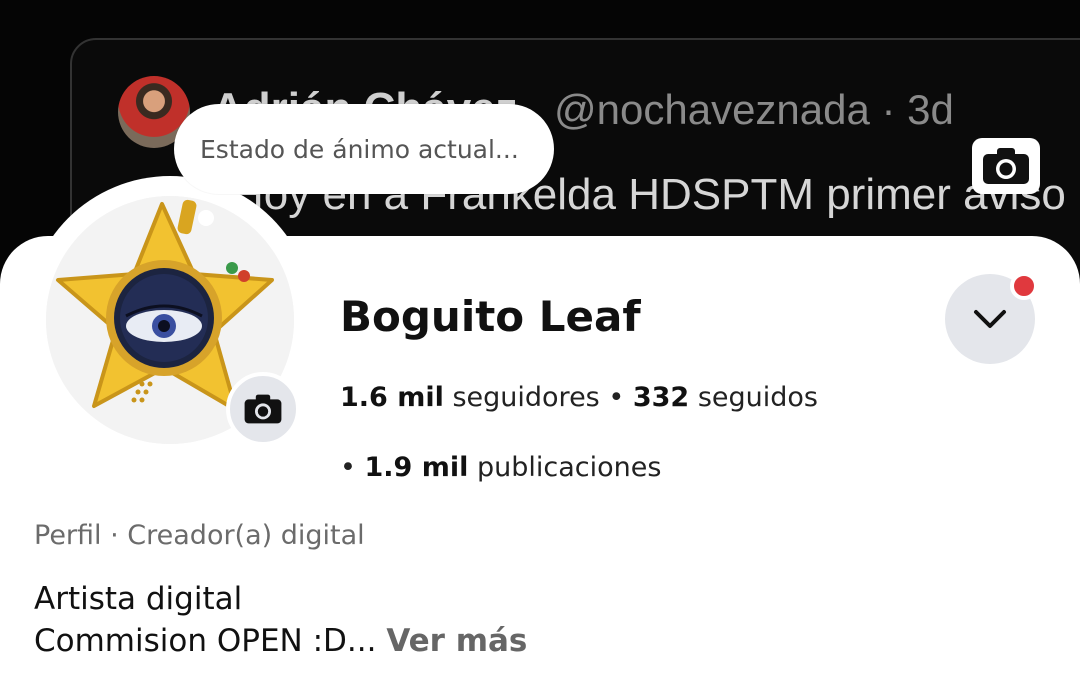 The height and width of the screenshot is (678, 1080). I want to click on posts-link: 1.9 mil publicaciones, so click(513, 467).